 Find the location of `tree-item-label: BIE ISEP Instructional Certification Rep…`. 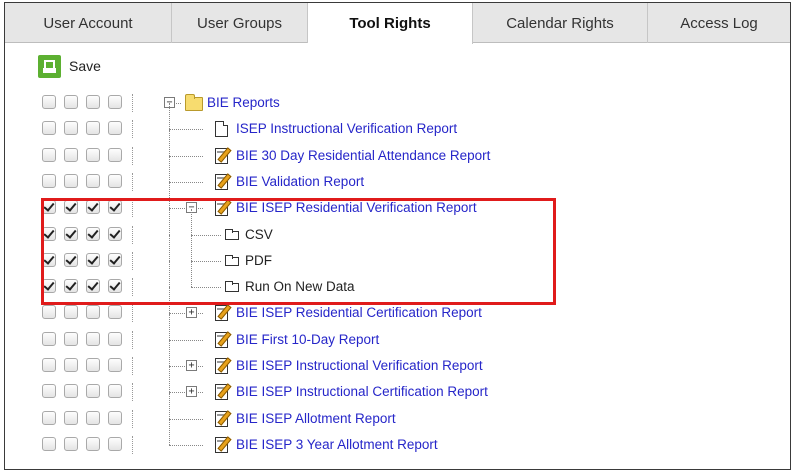

tree-item-label: BIE ISEP Instructional Certification Rep… is located at coordinates (362, 391).